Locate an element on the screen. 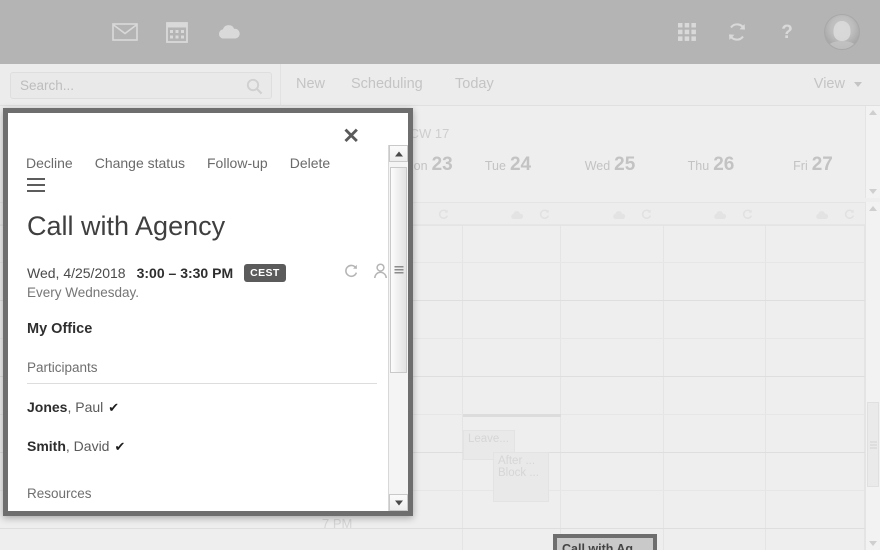 This screenshot has width=880, height=550. participant-first-name: Paul is located at coordinates (89, 407).